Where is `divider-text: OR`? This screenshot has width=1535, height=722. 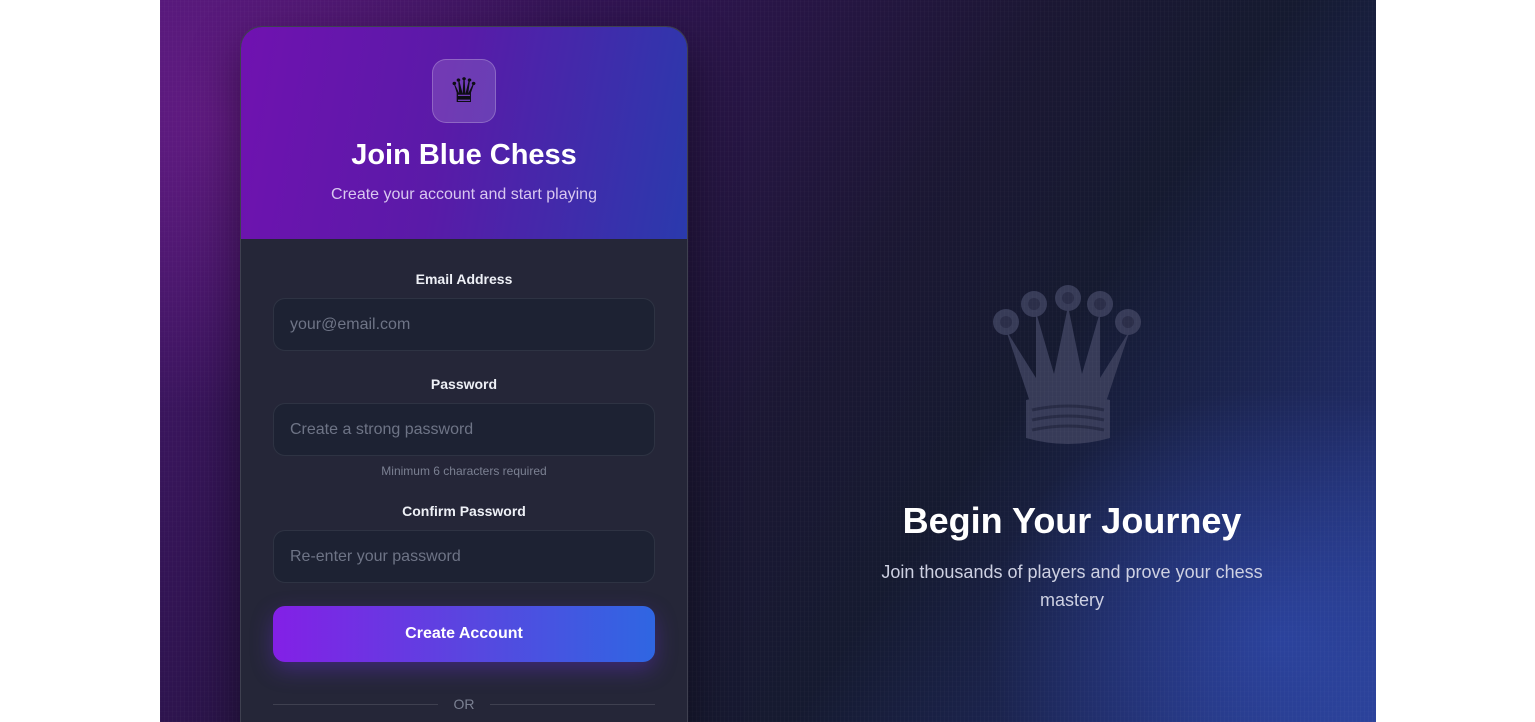 divider-text: OR is located at coordinates (464, 704).